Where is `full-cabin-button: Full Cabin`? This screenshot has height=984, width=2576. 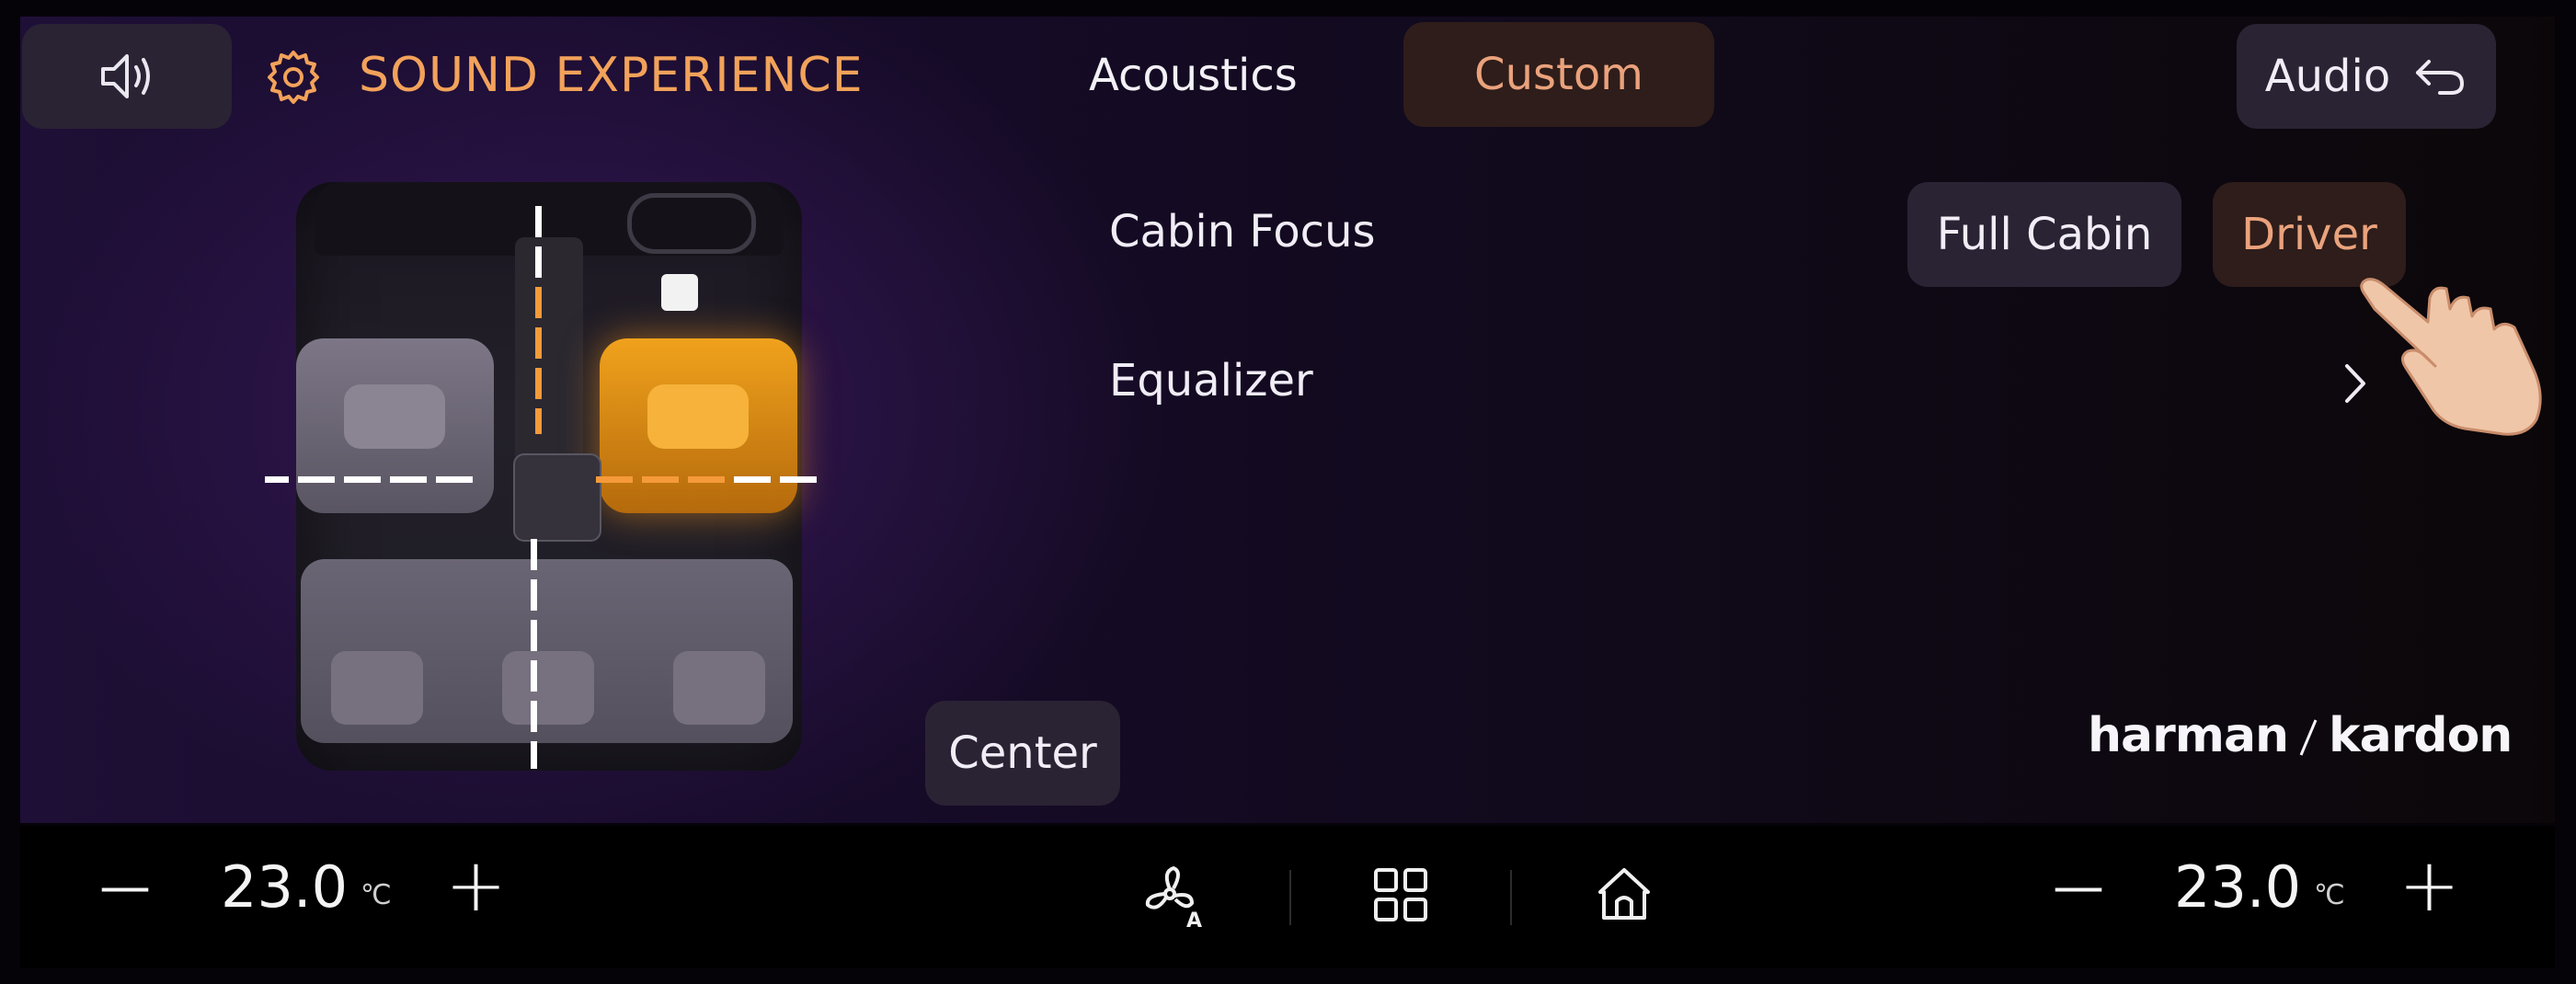
full-cabin-button: Full Cabin is located at coordinates (2044, 234).